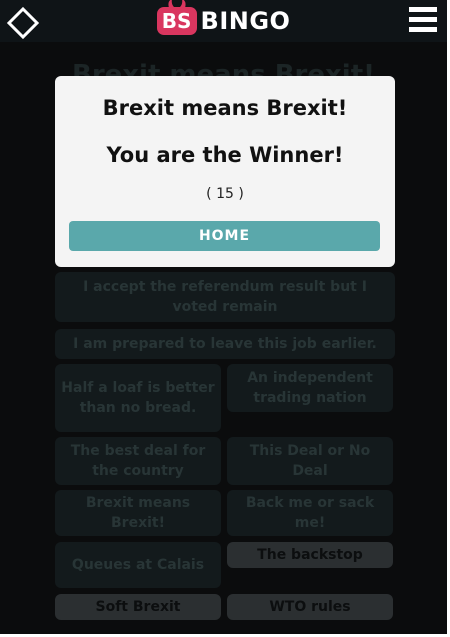 Image resolution: width=450 pixels, height=637 pixels. I want to click on logo-text: BINGO, so click(245, 21).